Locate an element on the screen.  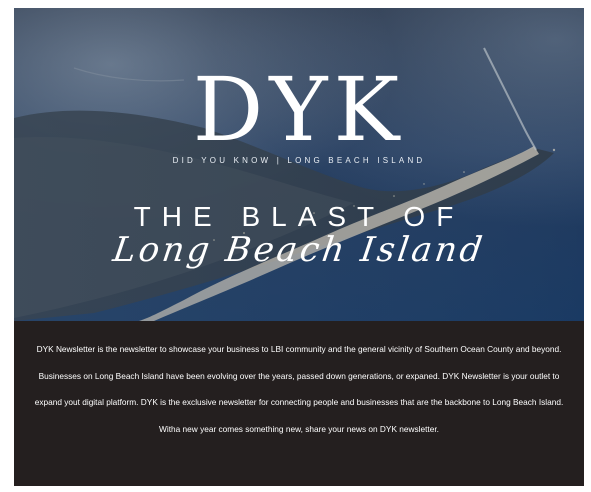
brand-logo: DYK is located at coordinates (299, 109).